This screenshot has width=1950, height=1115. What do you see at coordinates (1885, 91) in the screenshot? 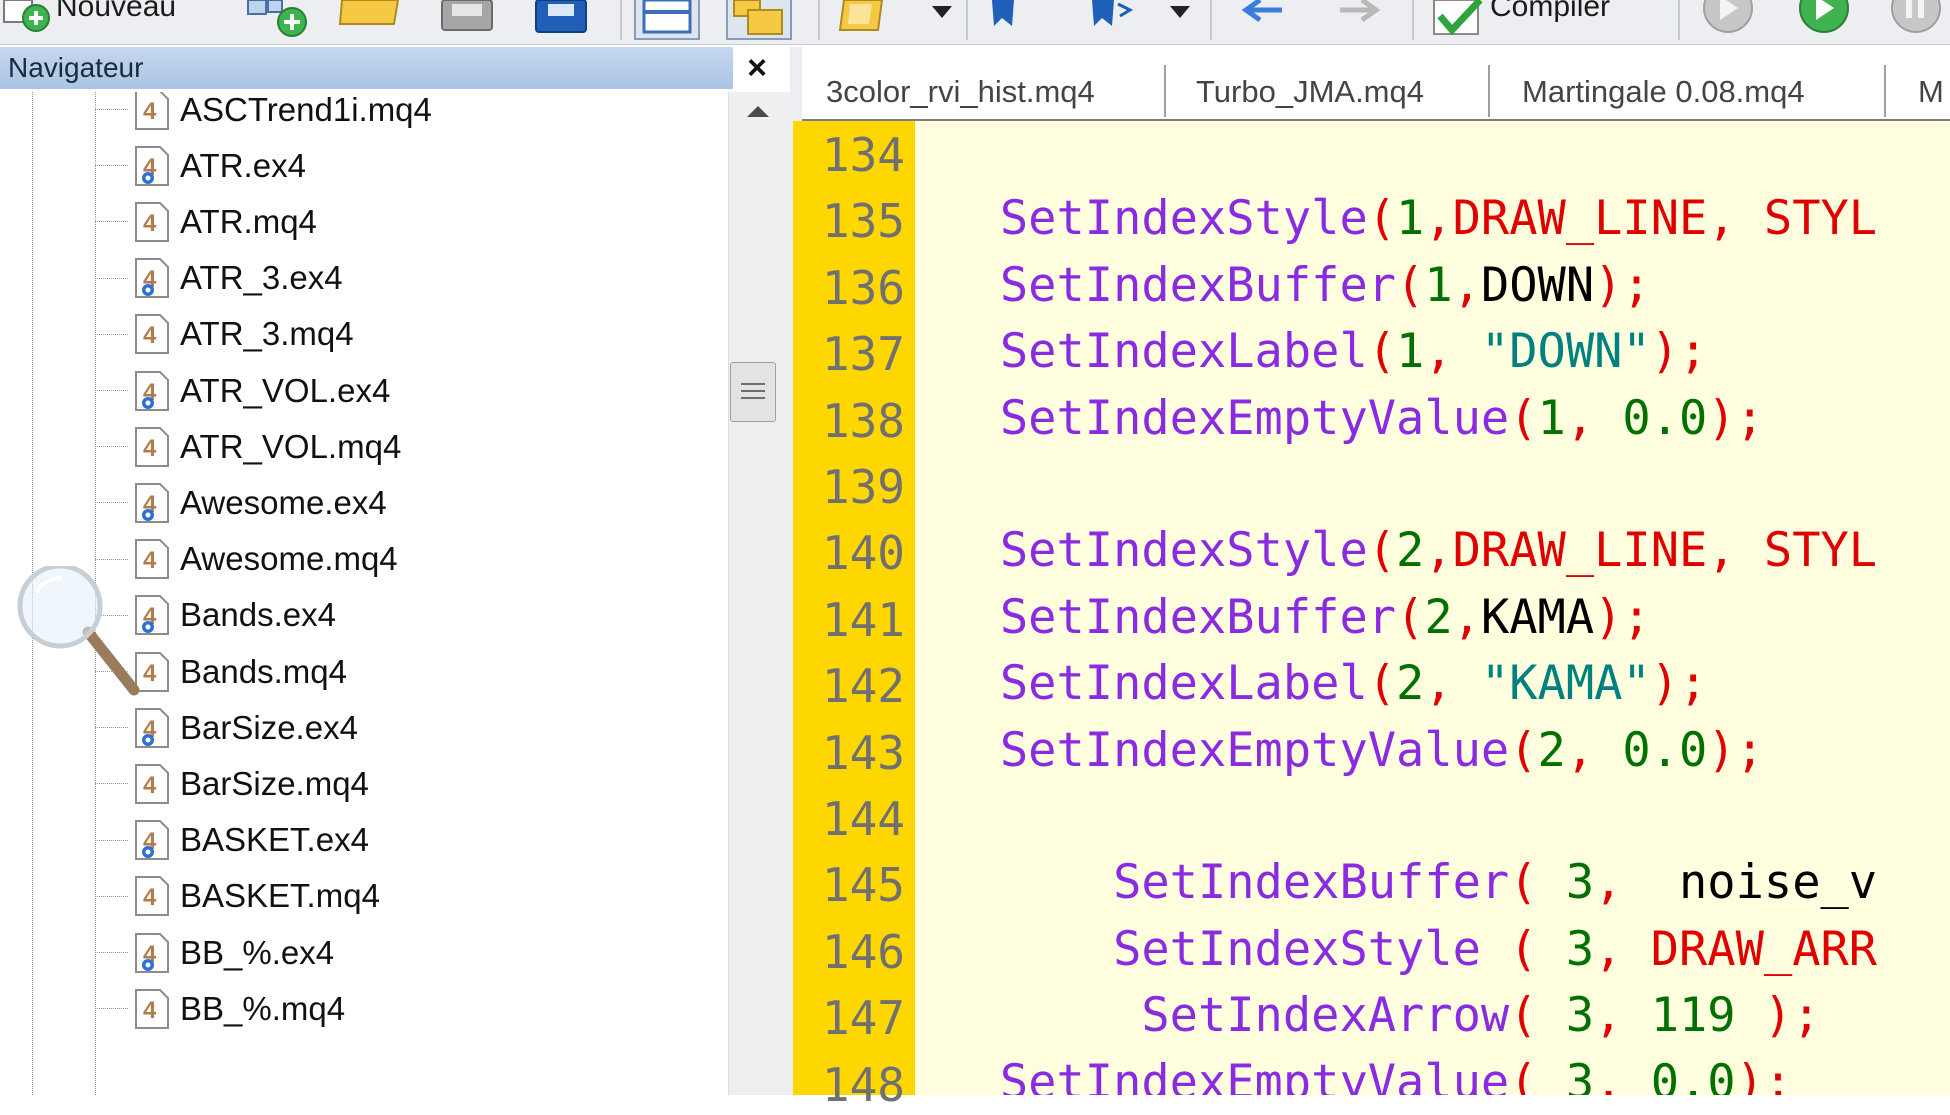
I see `tab-separator` at bounding box center [1885, 91].